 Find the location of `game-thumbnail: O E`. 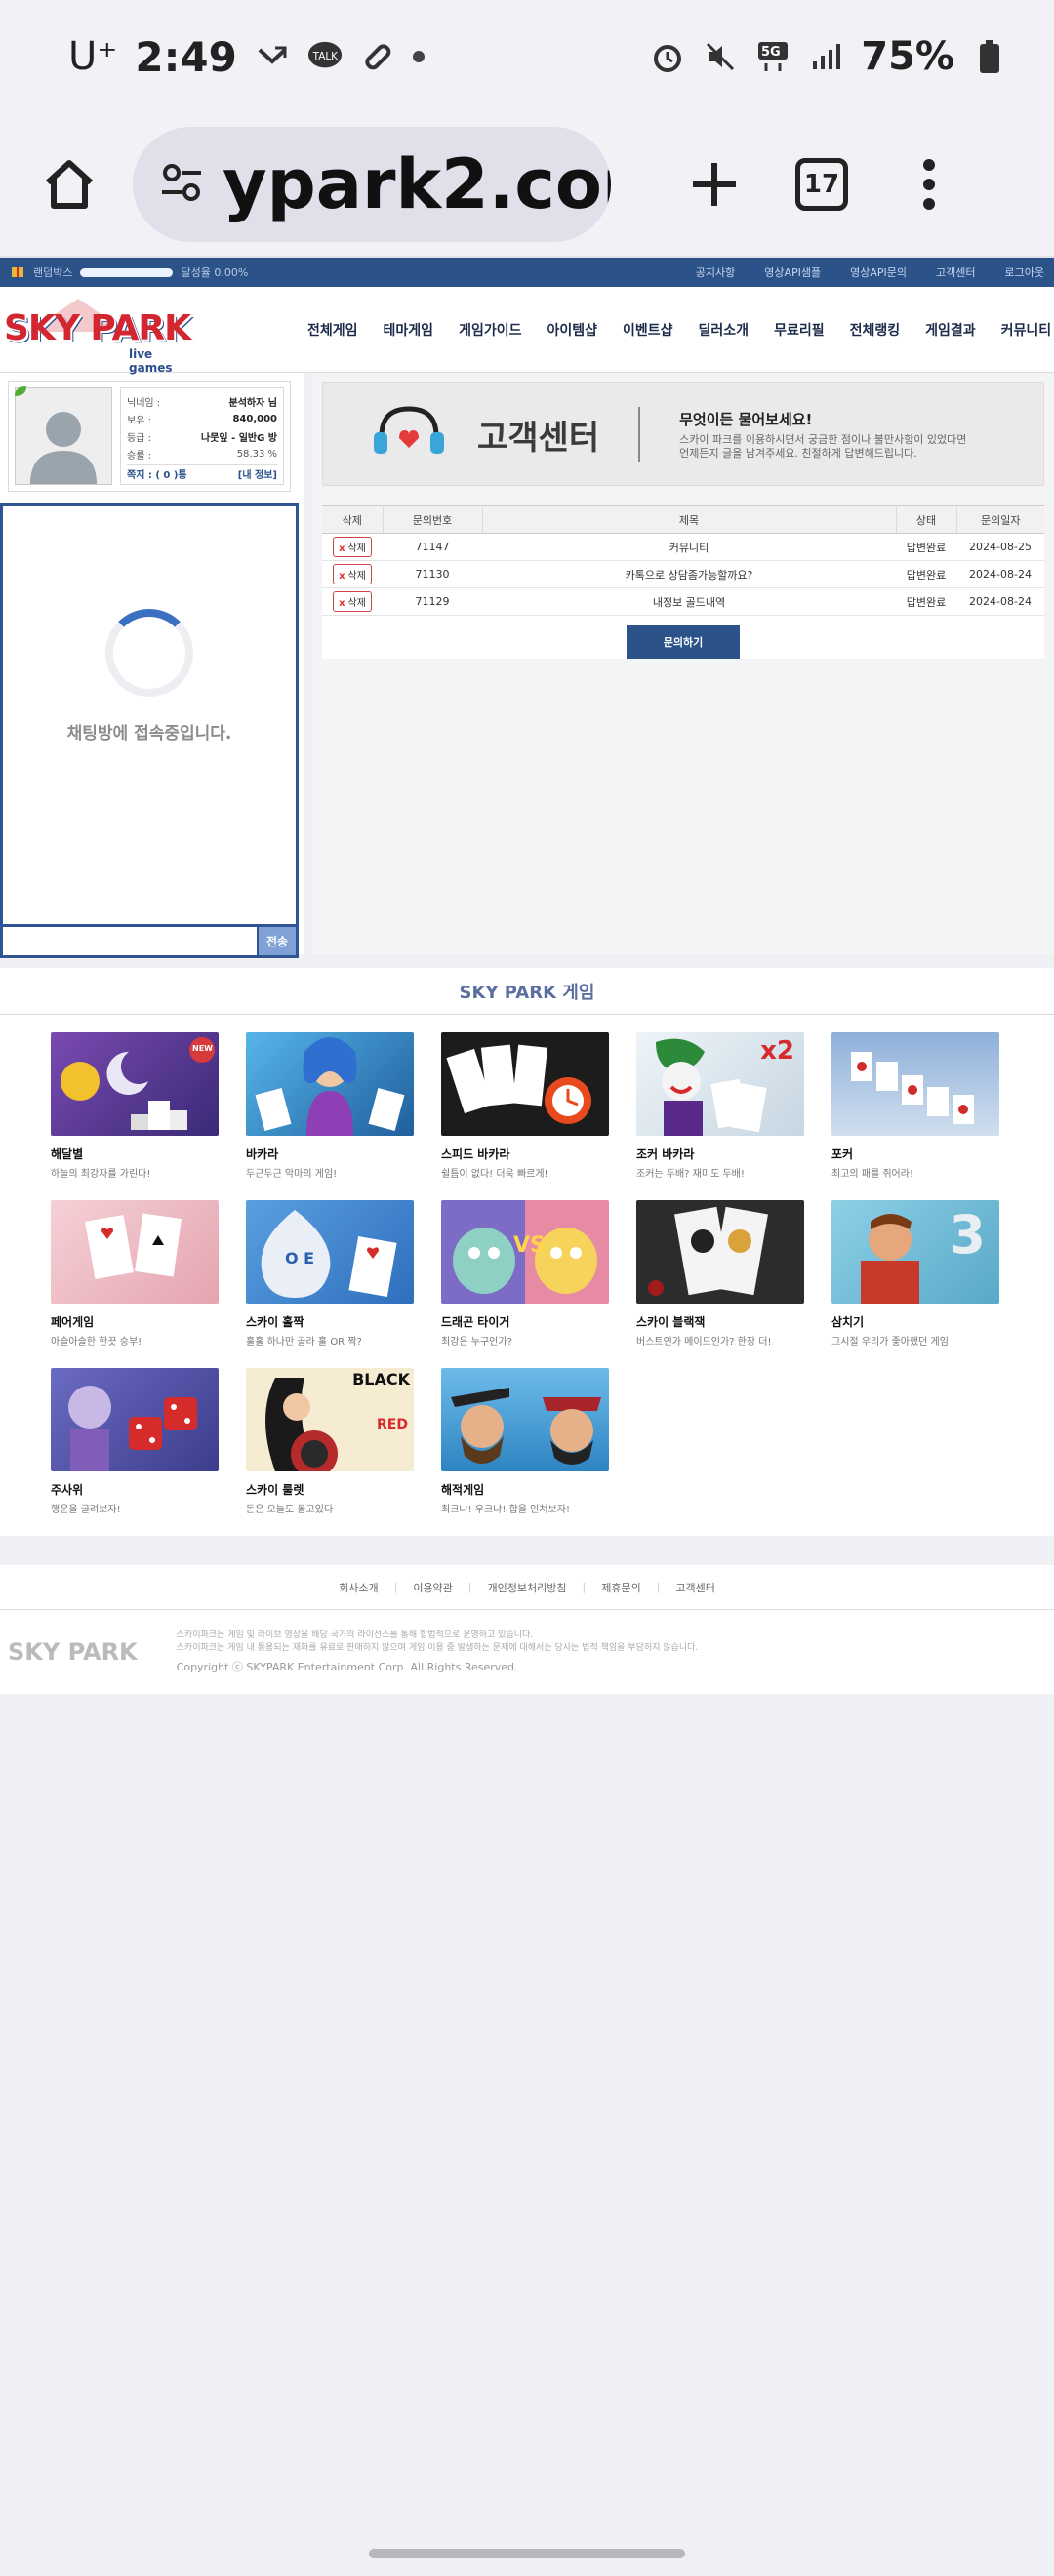

game-thumbnail: O E is located at coordinates (330, 1252).